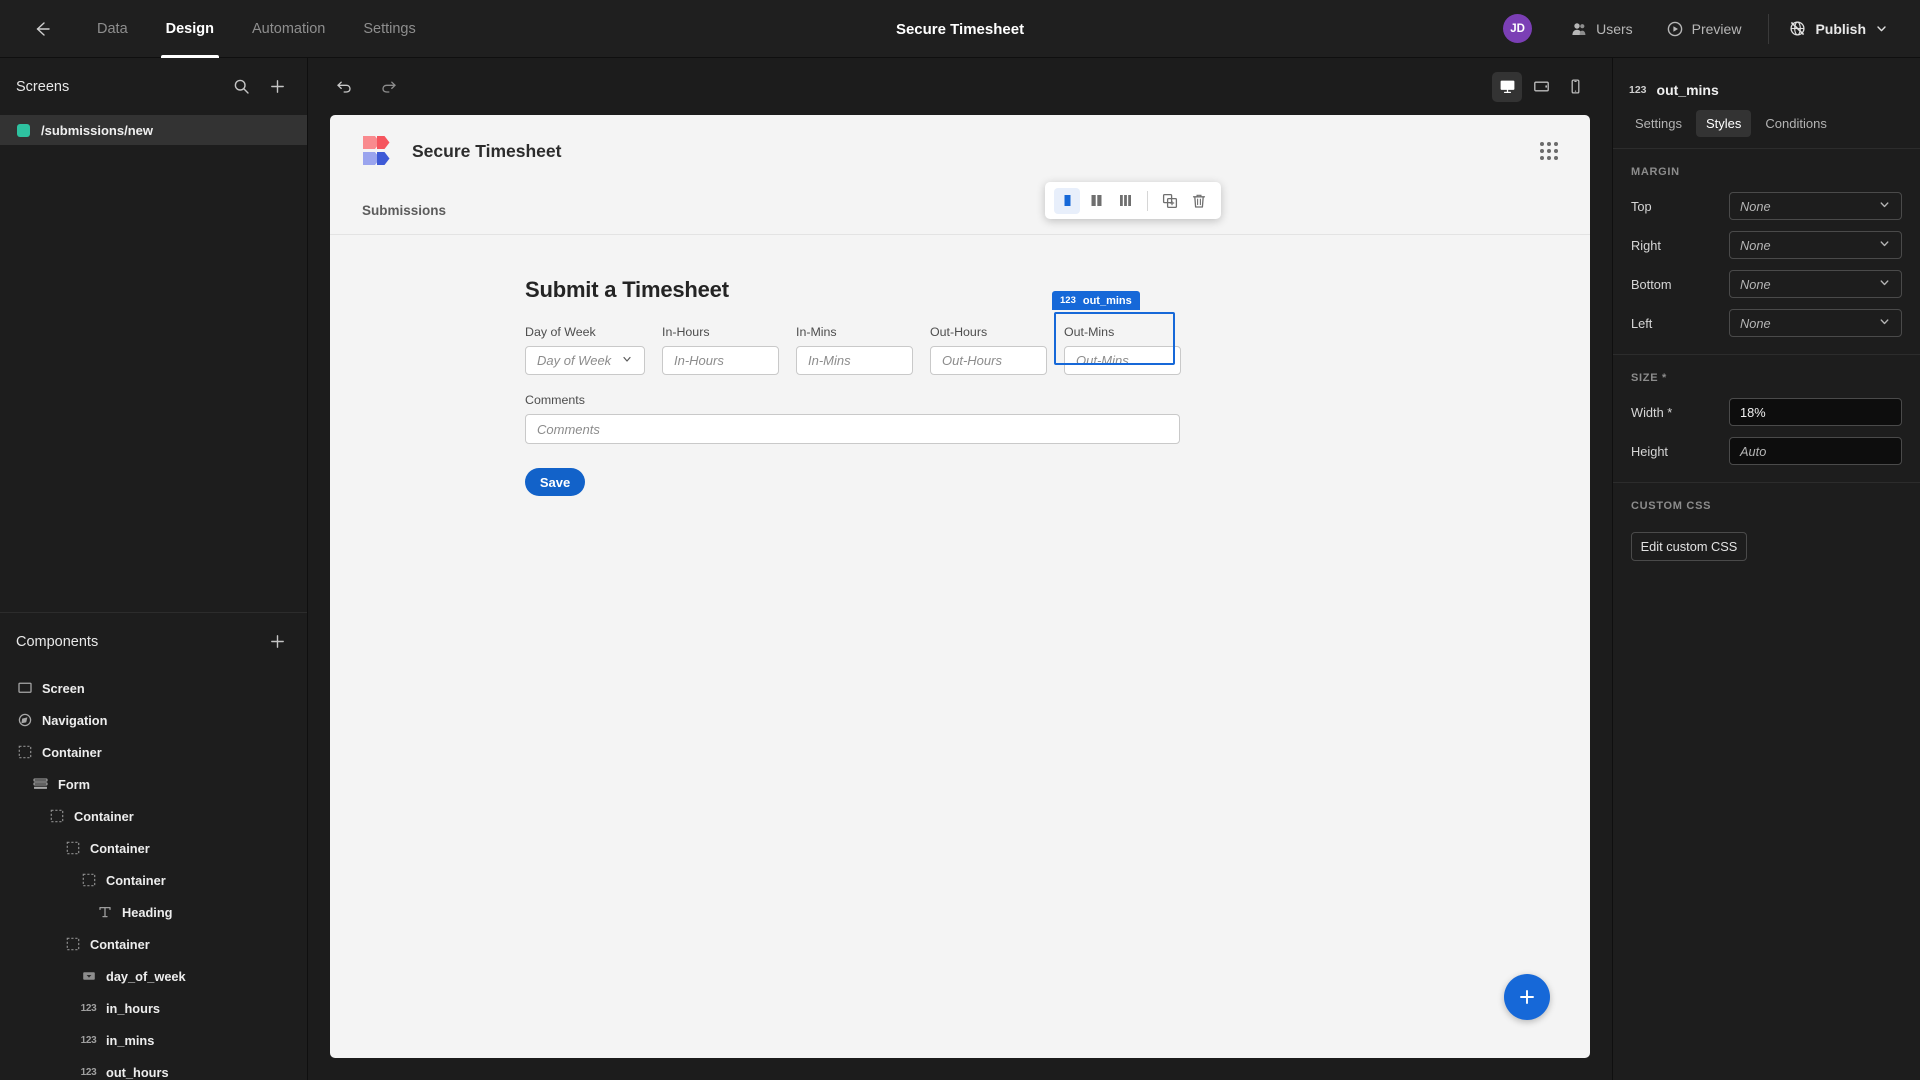 Image resolution: width=1920 pixels, height=1080 pixels. I want to click on tab-settings: Settings, so click(1658, 123).